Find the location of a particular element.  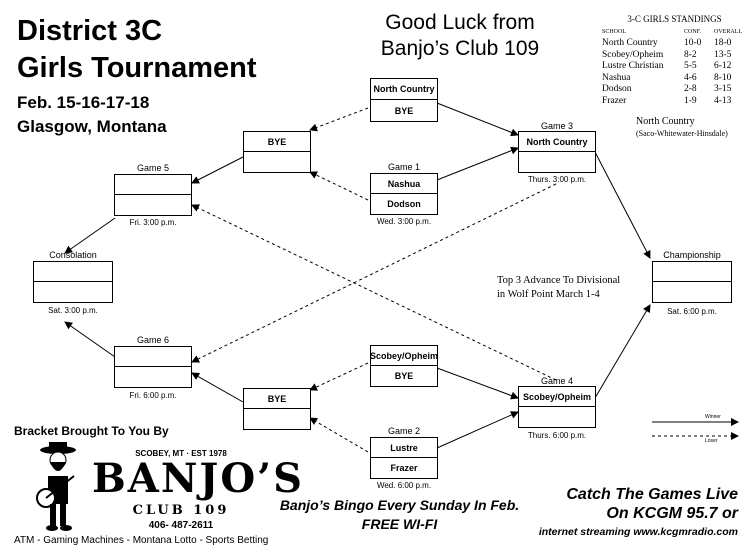

standings-row: Frazer 1-9 4-13 is located at coordinates (674, 102).